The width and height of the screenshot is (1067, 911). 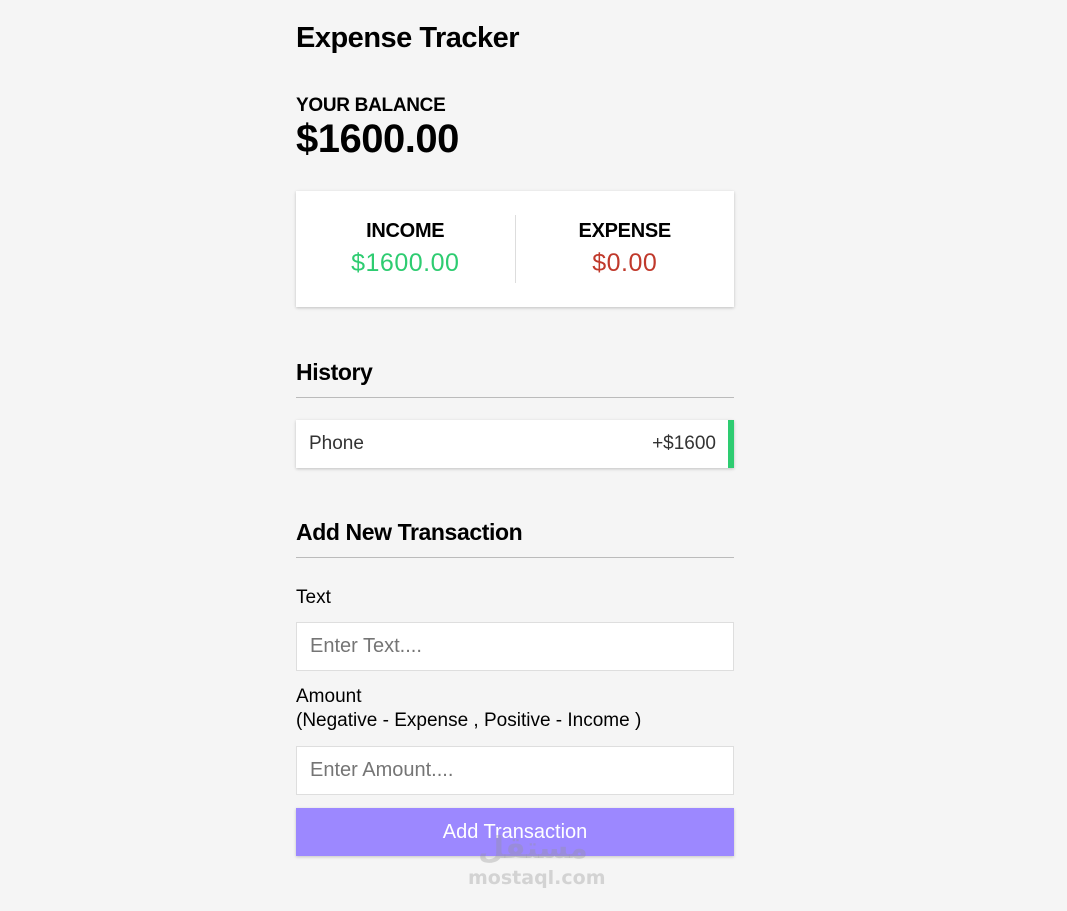 I want to click on expense-value: $0.00, so click(x=625, y=263).